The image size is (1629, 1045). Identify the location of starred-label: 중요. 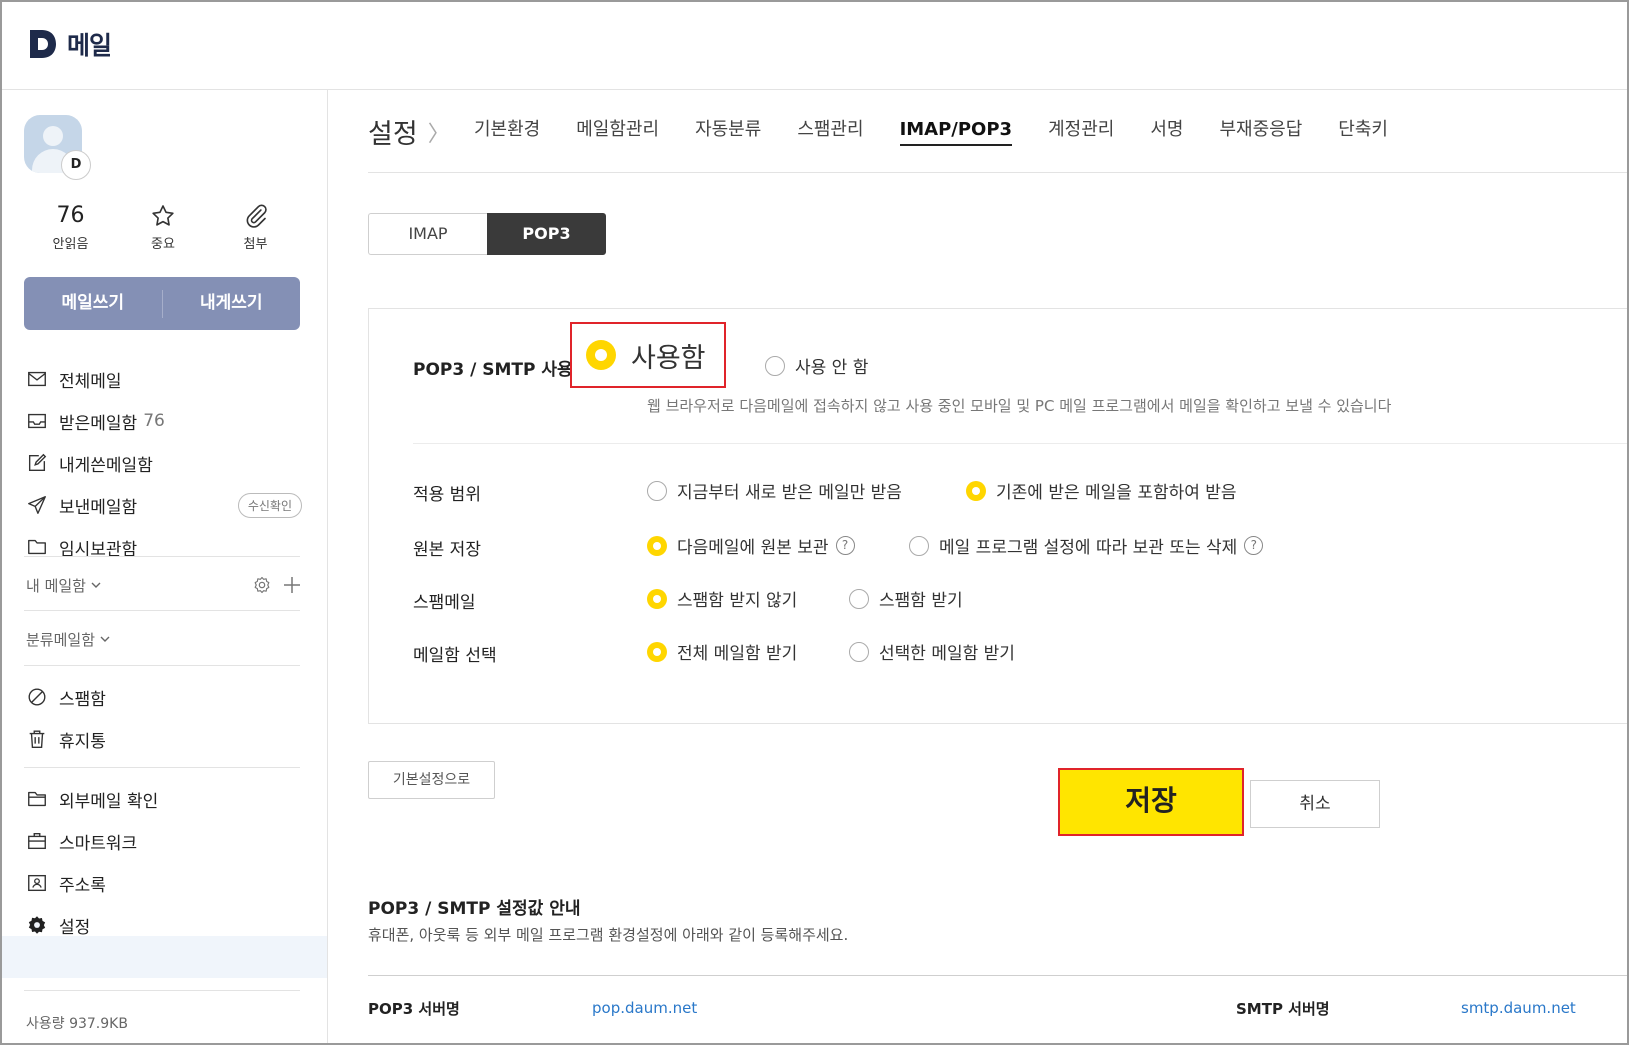
(163, 244).